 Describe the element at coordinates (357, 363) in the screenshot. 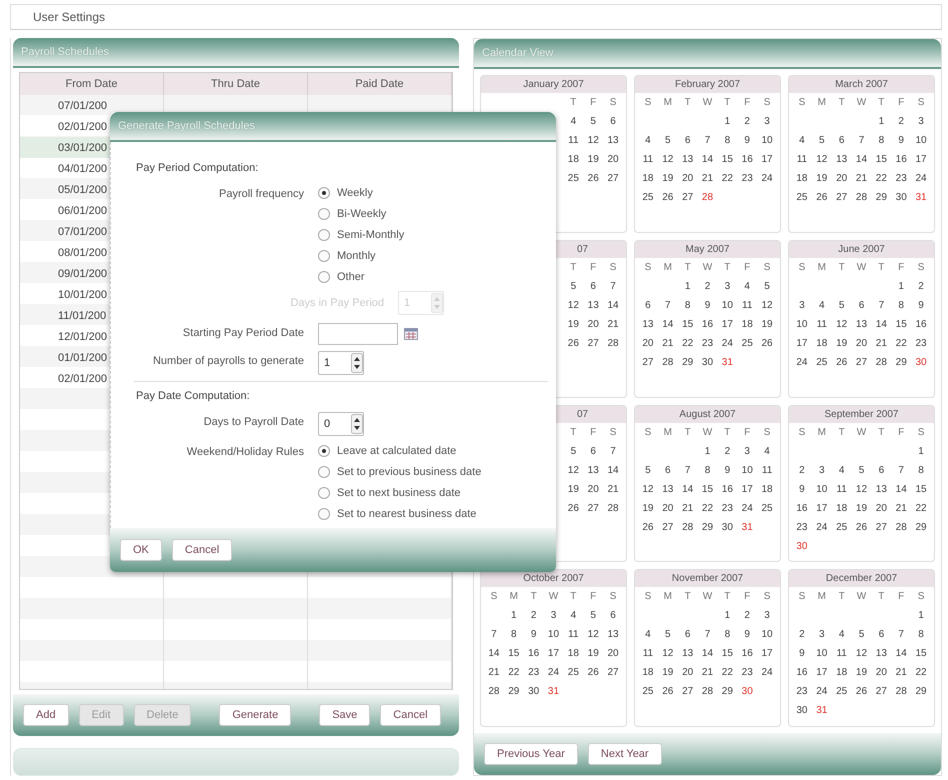

I see `spin-arrows-icon` at that location.